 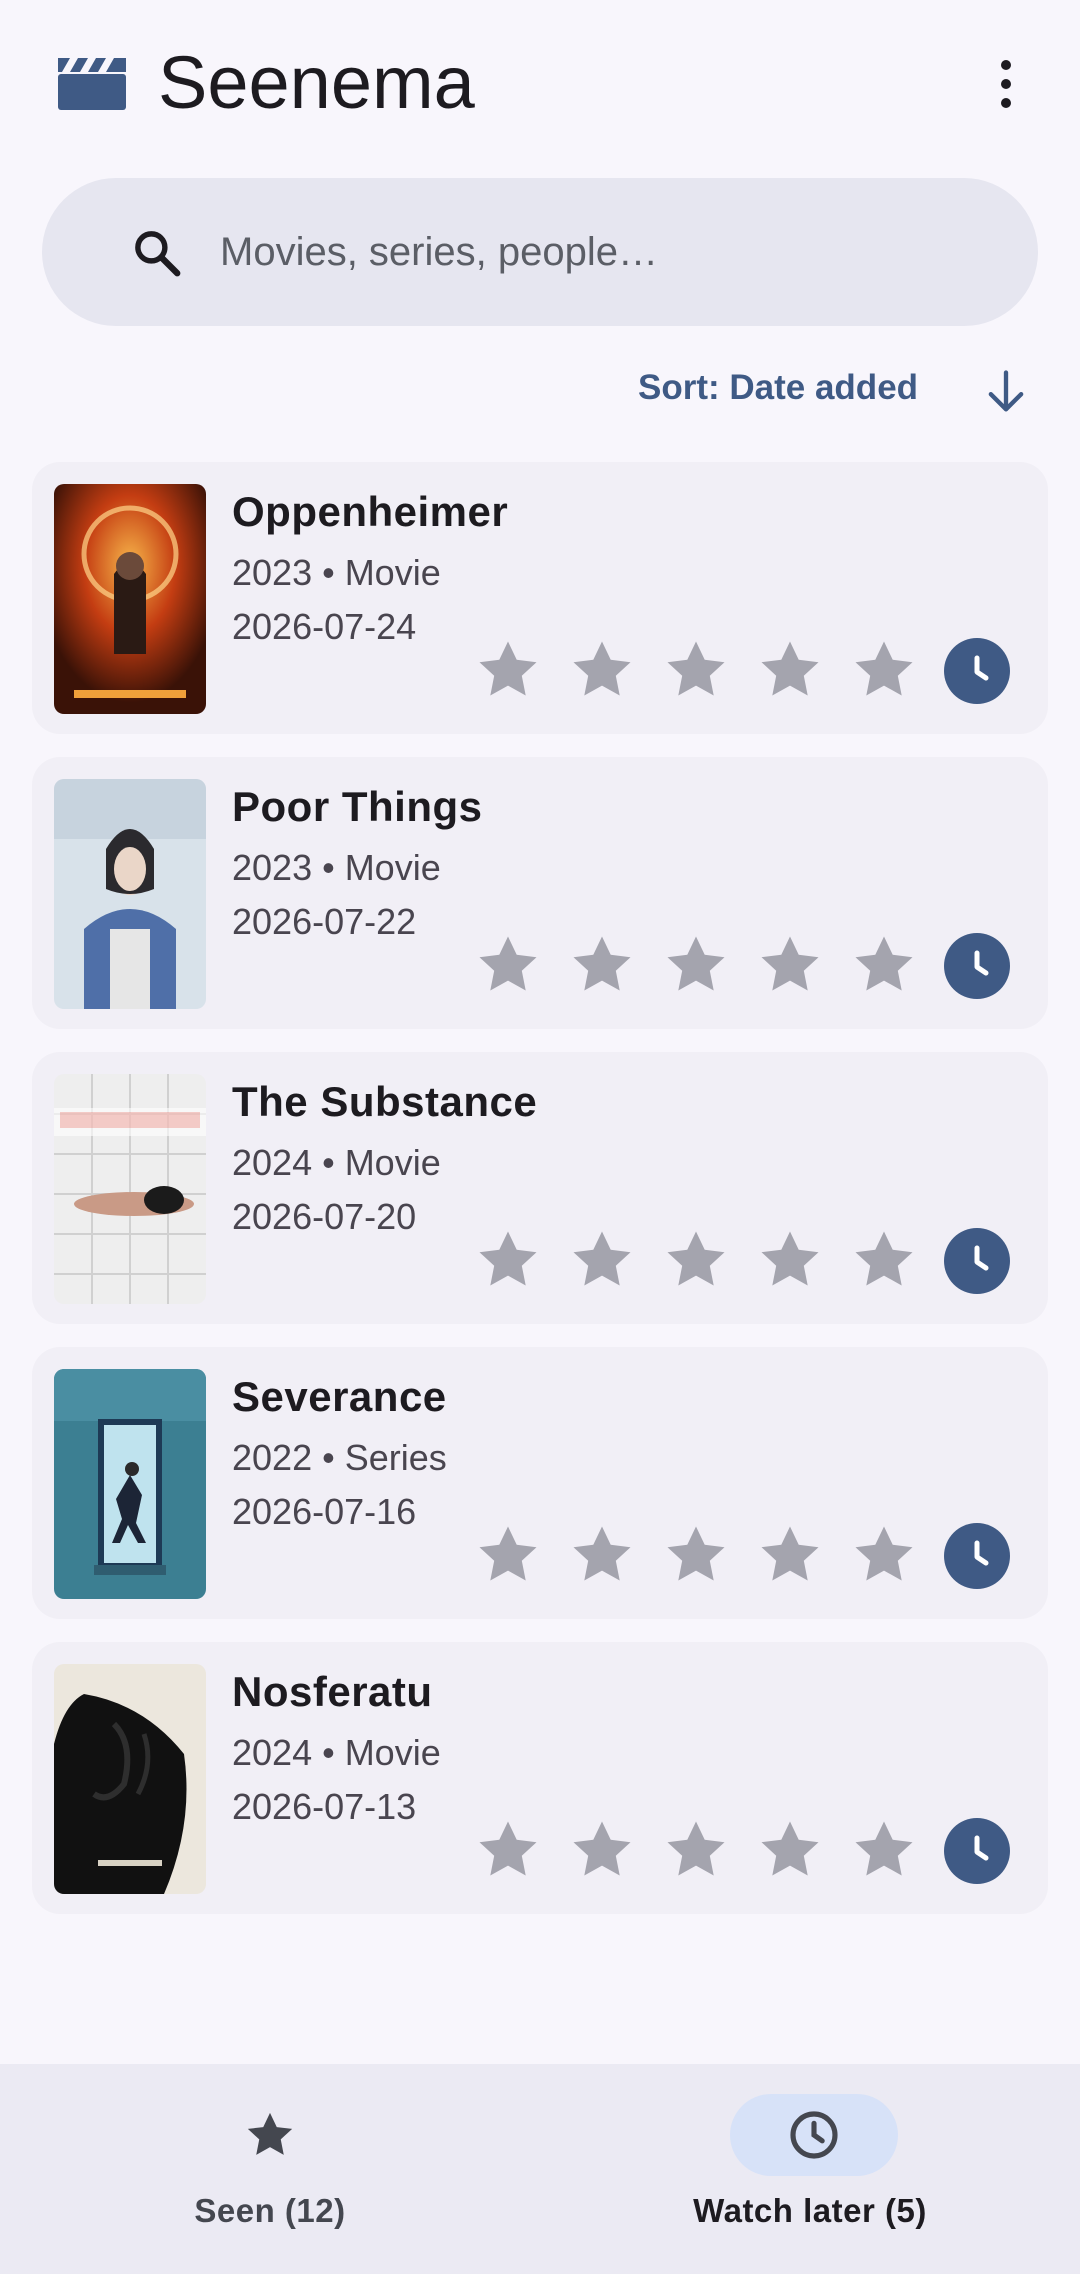 What do you see at coordinates (324, 626) in the screenshot?
I see `item-date-added: 2026-07-24` at bounding box center [324, 626].